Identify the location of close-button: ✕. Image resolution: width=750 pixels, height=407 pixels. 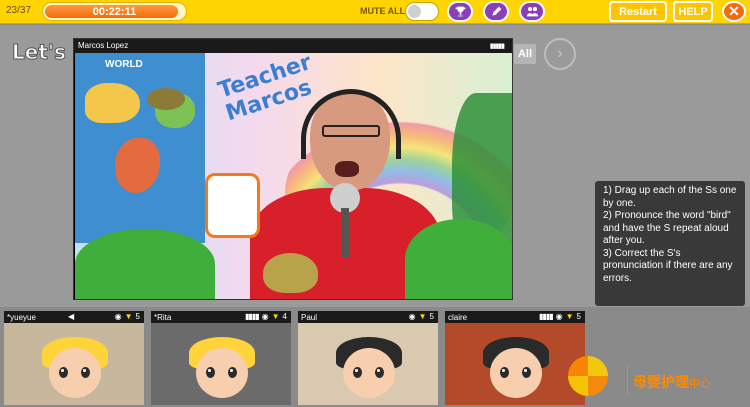
(734, 11).